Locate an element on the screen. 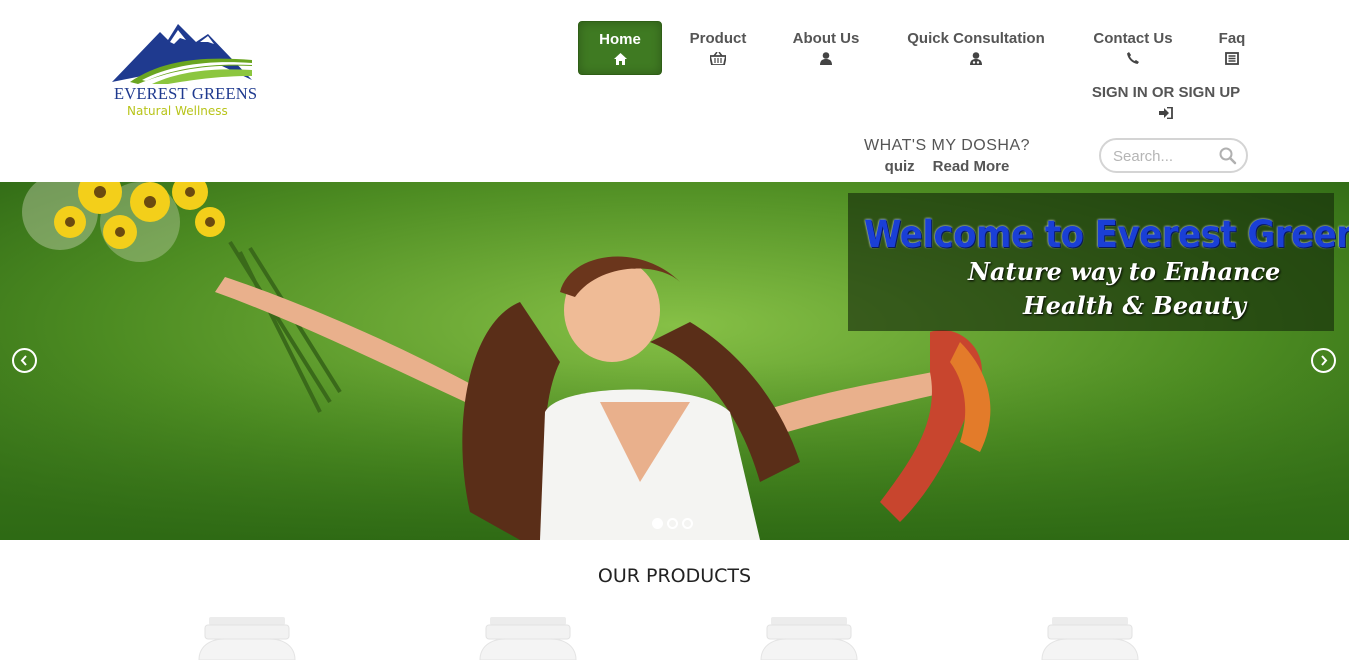  sign-in-icon is located at coordinates (1166, 114).